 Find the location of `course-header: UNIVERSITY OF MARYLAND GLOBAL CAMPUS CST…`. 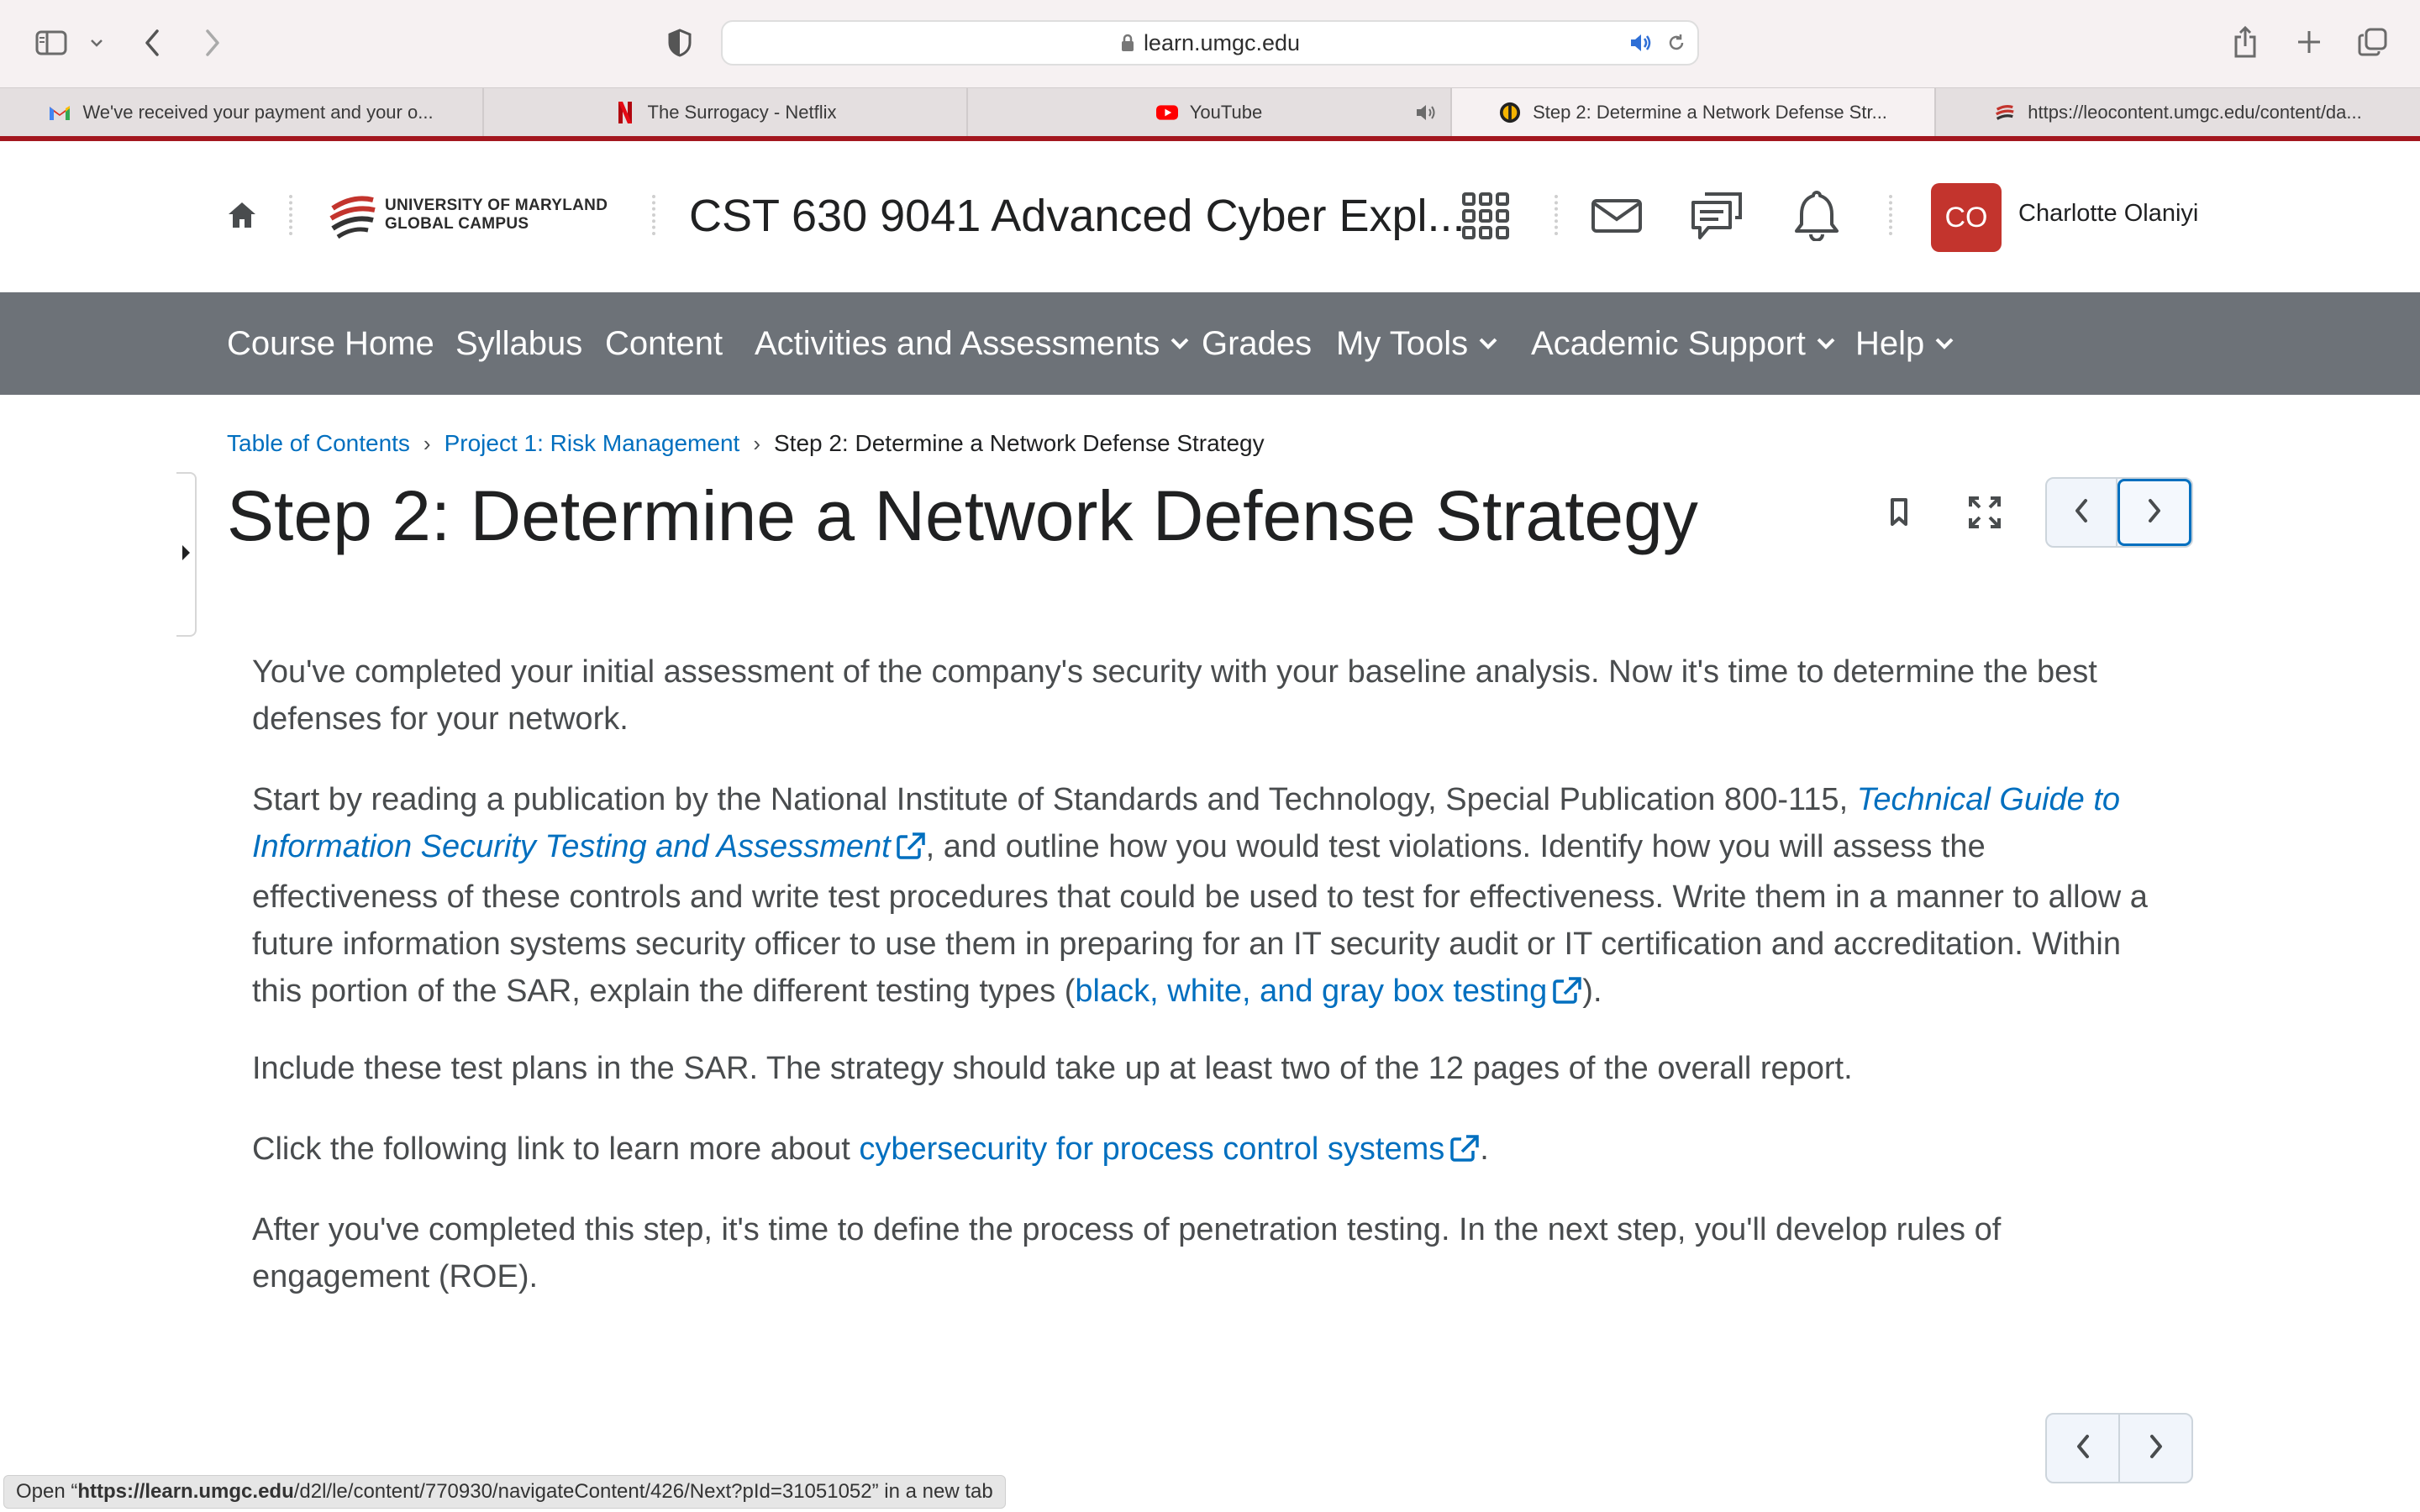

course-header: UNIVERSITY OF MARYLAND GLOBAL CAMPUS CST… is located at coordinates (1210, 216).